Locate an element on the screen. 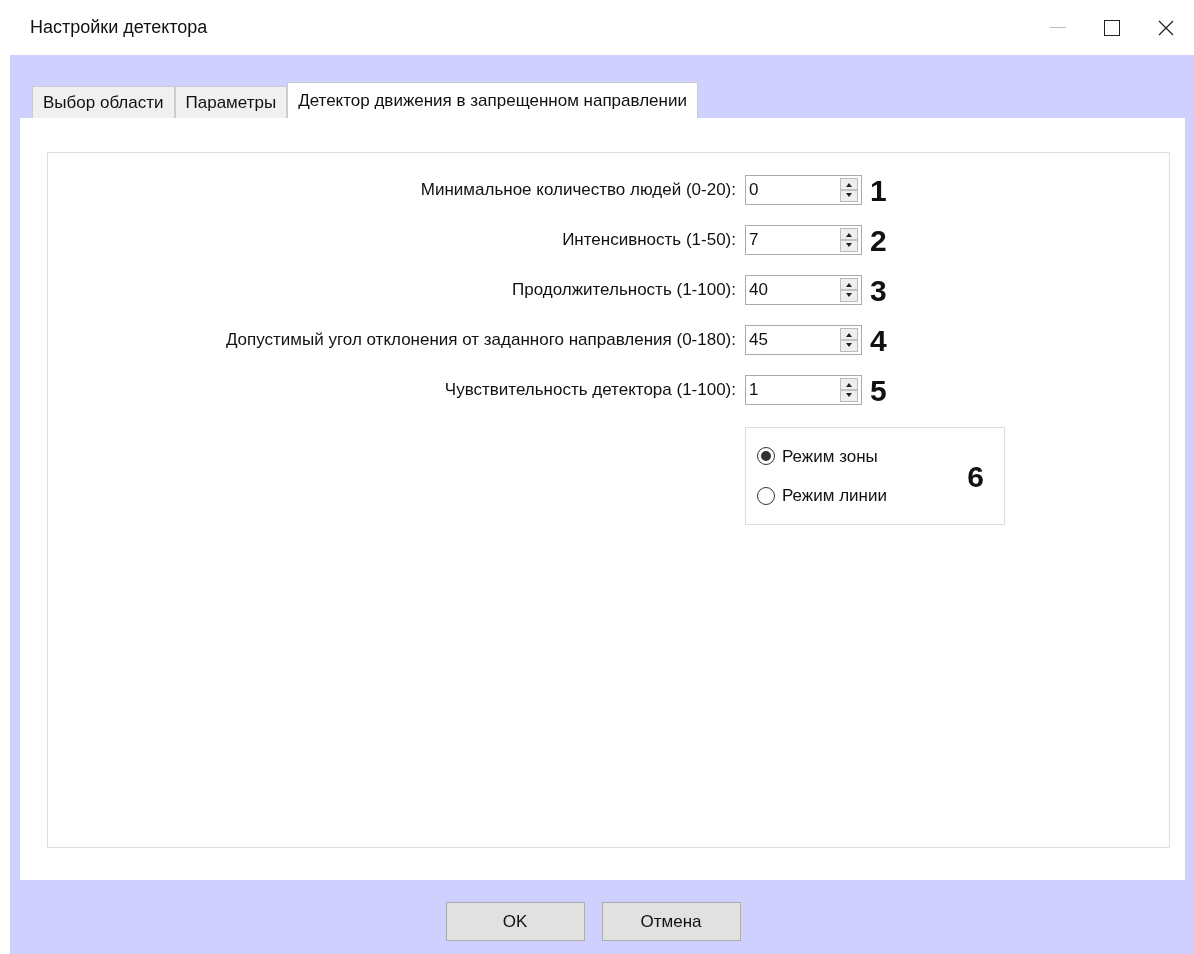 The width and height of the screenshot is (1194, 954). cancel-button: Отмена is located at coordinates (671, 921).